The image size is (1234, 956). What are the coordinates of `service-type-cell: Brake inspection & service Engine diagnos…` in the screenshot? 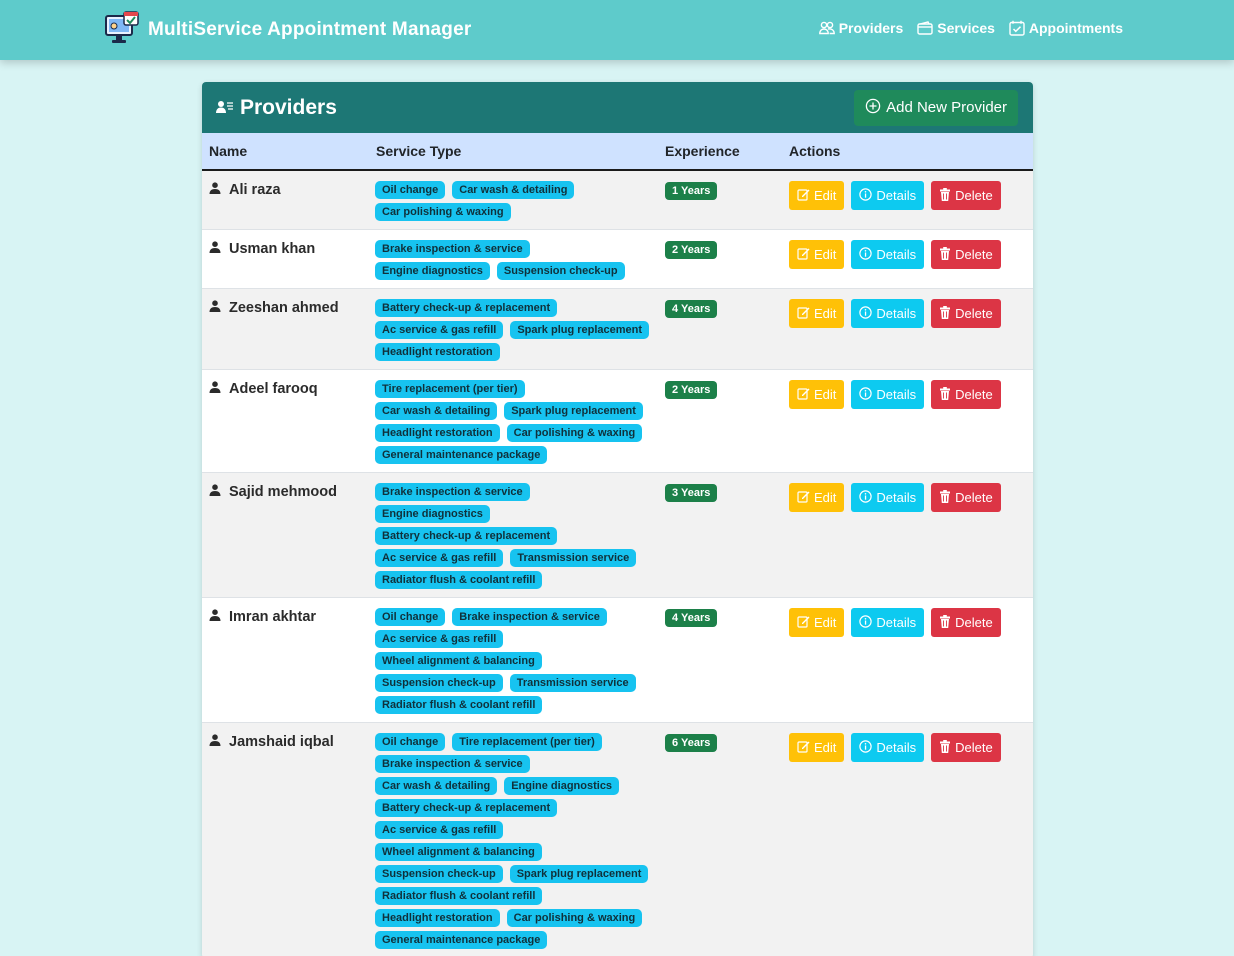 It's located at (513, 535).